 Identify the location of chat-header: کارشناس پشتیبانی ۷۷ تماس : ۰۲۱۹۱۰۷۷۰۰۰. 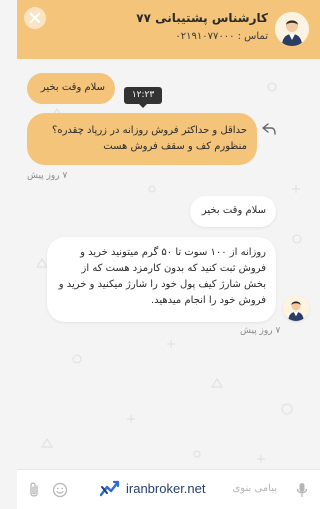
(168, 29).